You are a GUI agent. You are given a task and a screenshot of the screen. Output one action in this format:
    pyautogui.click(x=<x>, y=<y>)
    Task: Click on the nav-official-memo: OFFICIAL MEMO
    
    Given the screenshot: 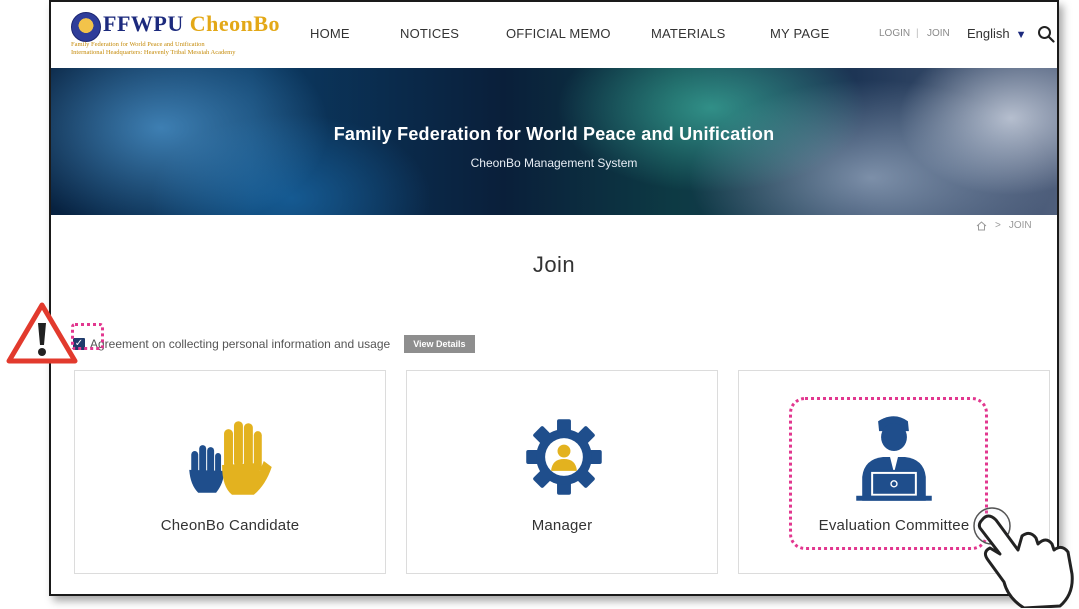 What is the action you would take?
    pyautogui.click(x=558, y=33)
    